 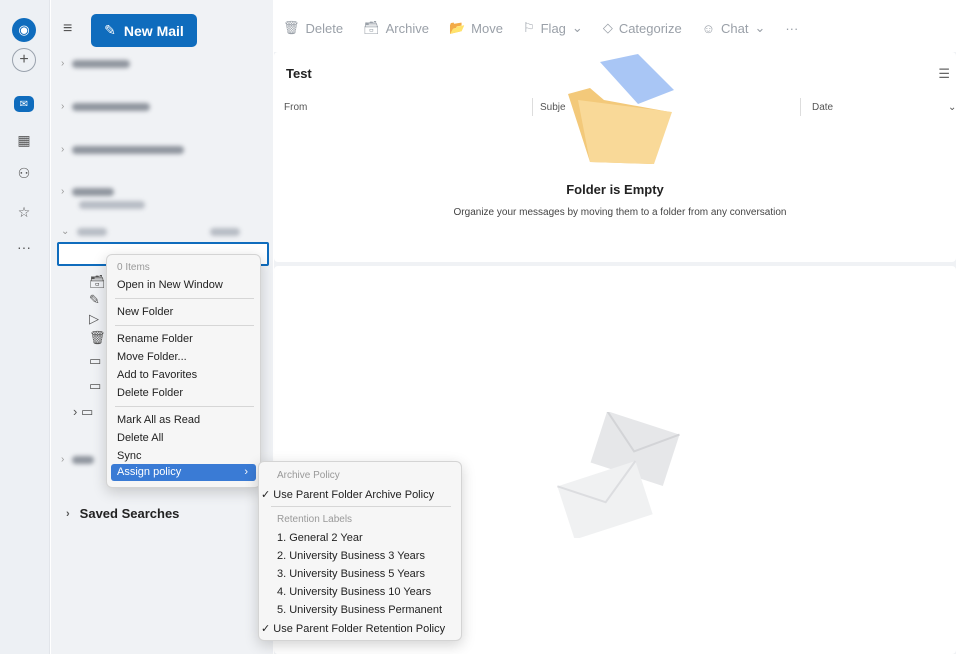 What do you see at coordinates (822, 107) in the screenshot?
I see `col-date: Date` at bounding box center [822, 107].